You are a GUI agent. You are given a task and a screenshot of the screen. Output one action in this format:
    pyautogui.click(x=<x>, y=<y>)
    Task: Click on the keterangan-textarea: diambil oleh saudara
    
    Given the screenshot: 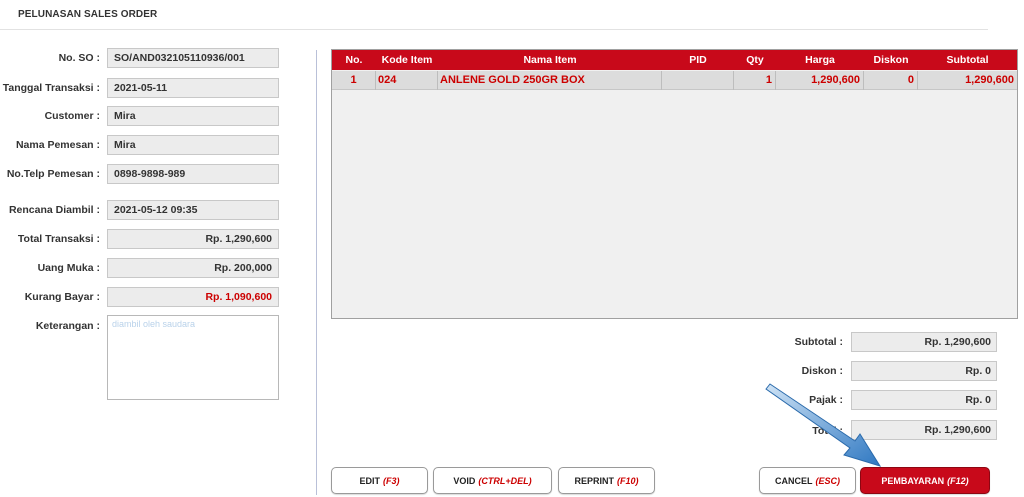 What is the action you would take?
    pyautogui.click(x=193, y=357)
    